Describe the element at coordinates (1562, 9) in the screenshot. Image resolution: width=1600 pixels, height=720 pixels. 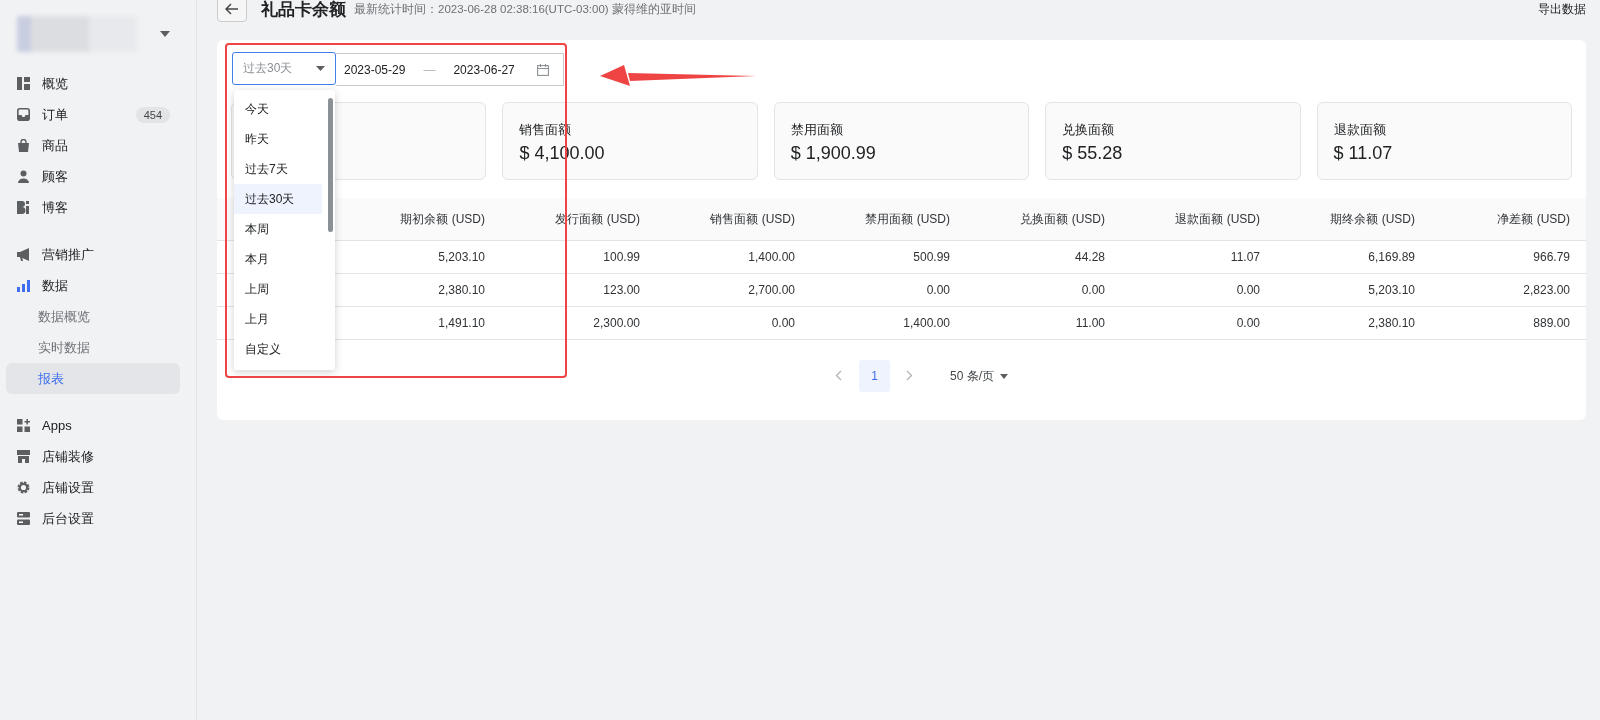
I see `export-button: 导出数据` at that location.